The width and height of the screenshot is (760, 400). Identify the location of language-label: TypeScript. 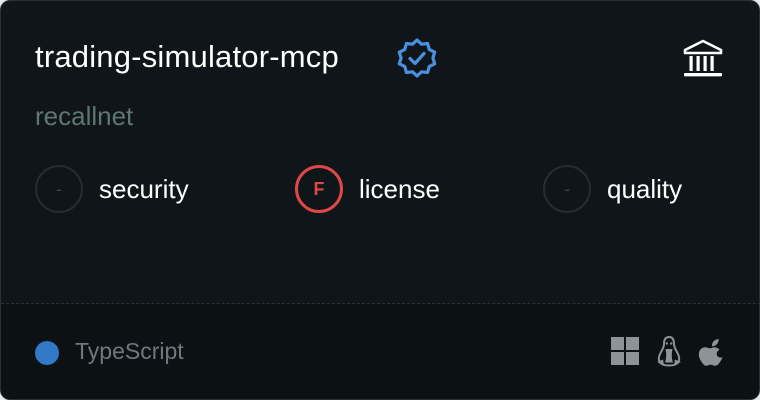
(129, 351).